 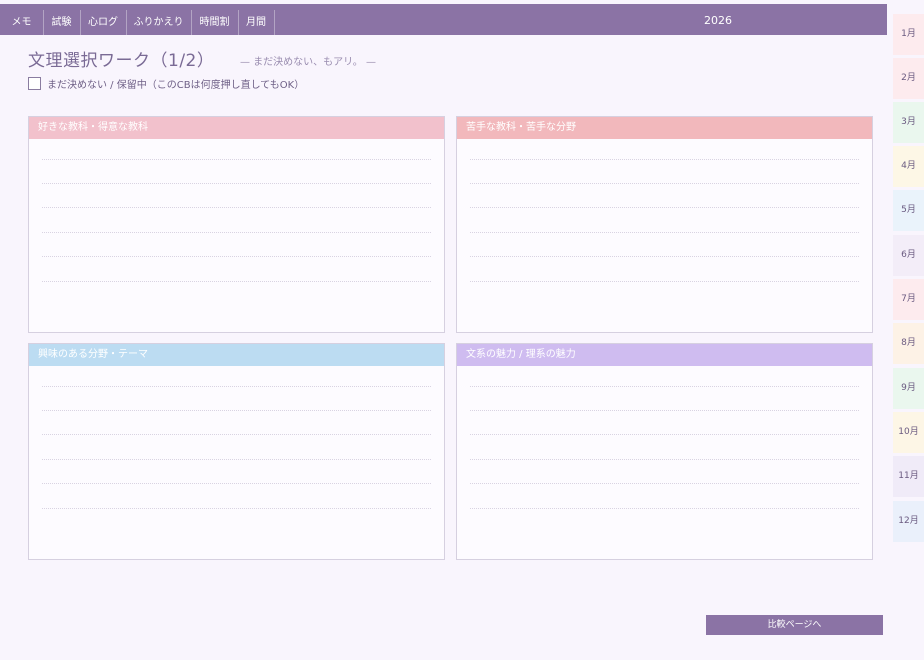 I want to click on top-nav-bar: メモ 試験 心ログ ふりかえり 時間割 月間 2026, so click(x=443, y=19).